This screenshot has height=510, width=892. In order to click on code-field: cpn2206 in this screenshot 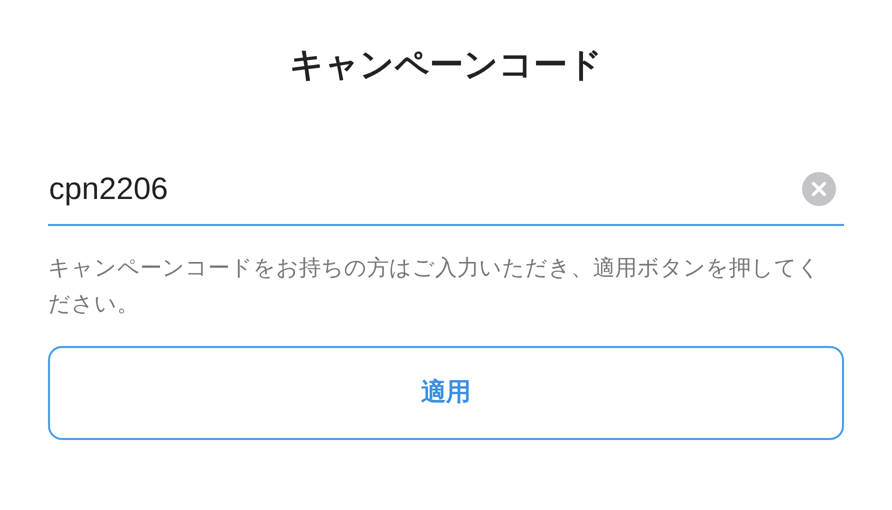, I will do `click(446, 190)`.